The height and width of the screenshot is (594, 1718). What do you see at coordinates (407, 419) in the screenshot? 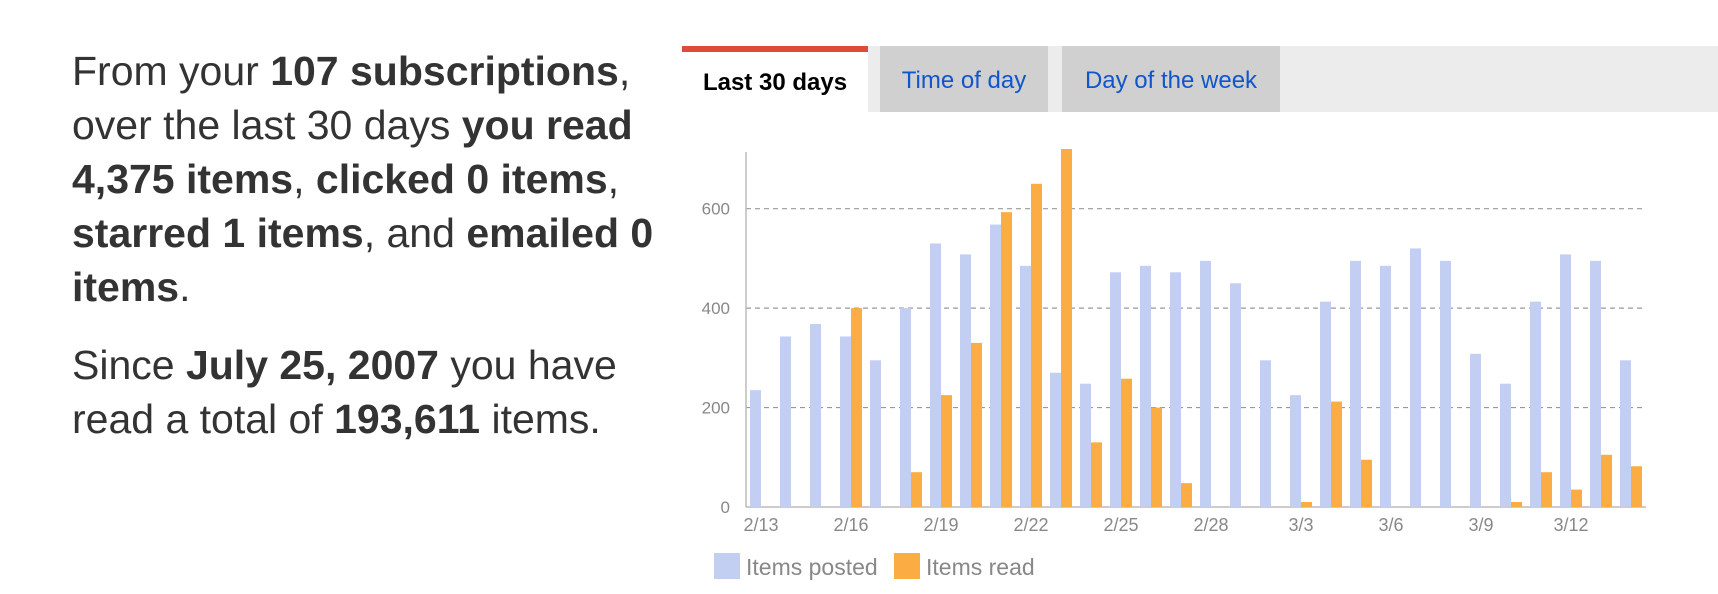
I see `total-read-count: 193,611` at bounding box center [407, 419].